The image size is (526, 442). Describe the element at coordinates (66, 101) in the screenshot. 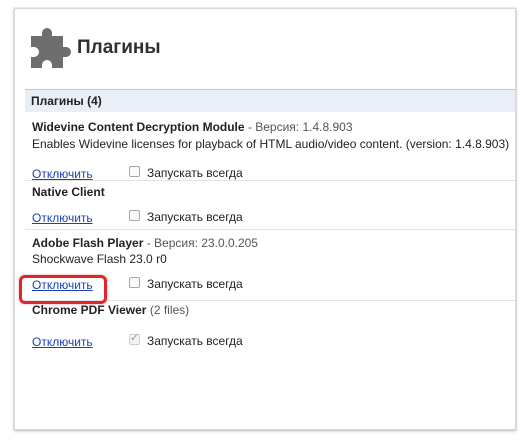

I see `plugins-count-label: Плагины (4)` at that location.